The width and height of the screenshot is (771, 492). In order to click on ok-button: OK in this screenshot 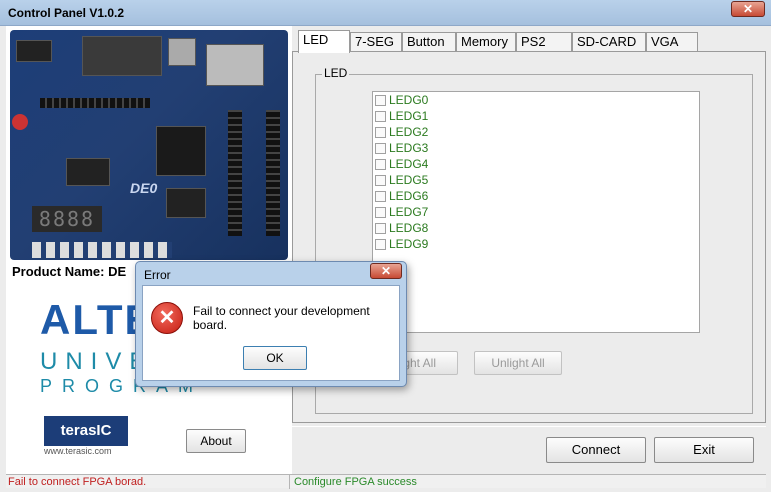, I will do `click(275, 358)`.